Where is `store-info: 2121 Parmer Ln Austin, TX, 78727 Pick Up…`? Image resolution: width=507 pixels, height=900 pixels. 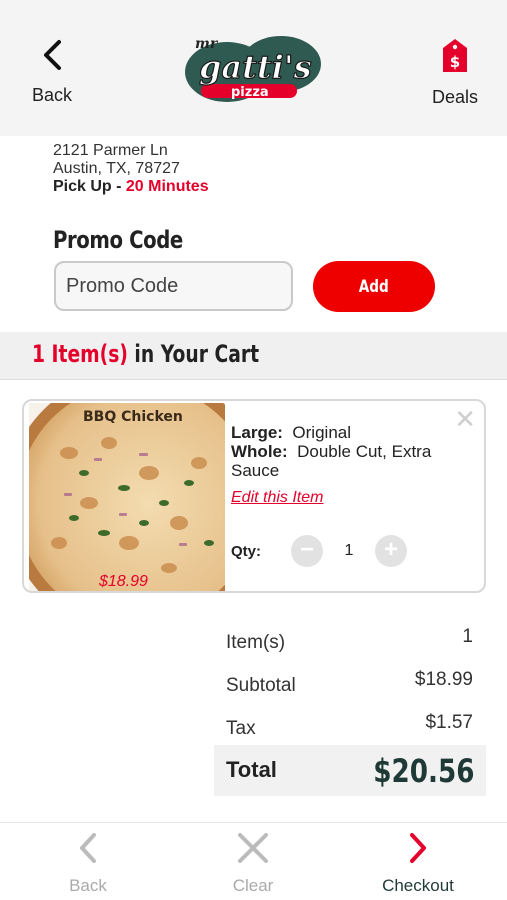
store-info: 2121 Parmer Ln Austin, TX, 78727 Pick Up… is located at coordinates (131, 169).